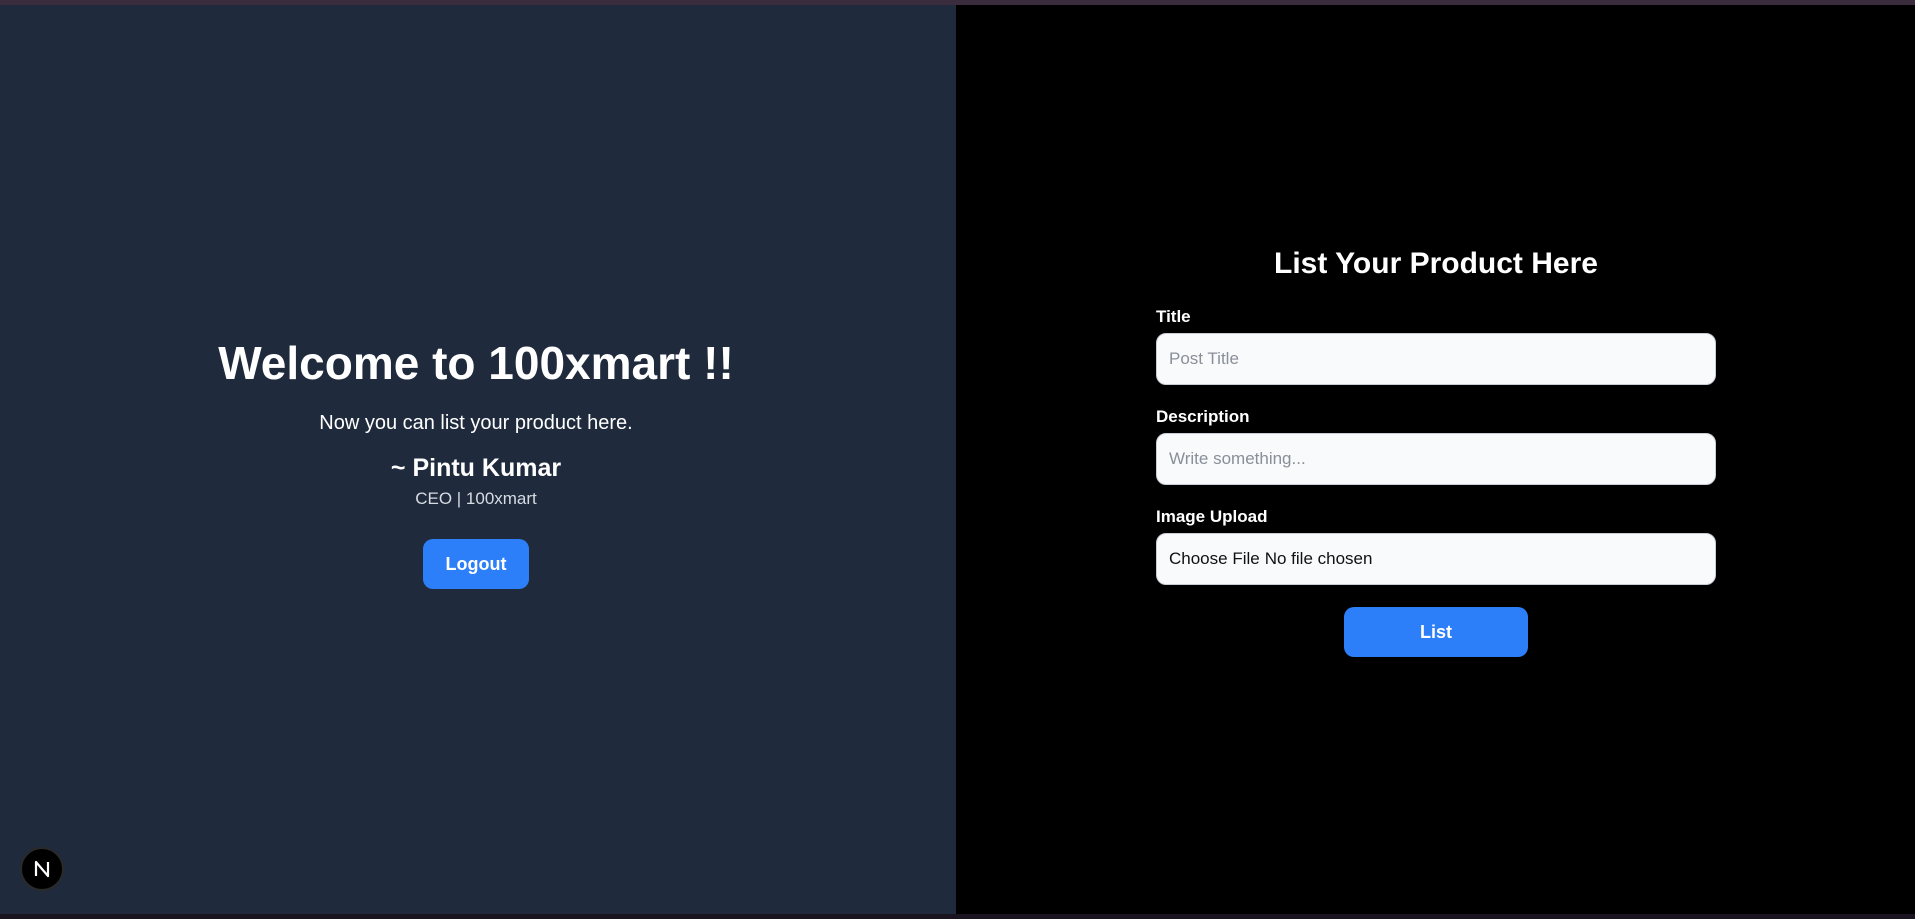 This screenshot has height=919, width=1915. I want to click on submit-wrap: List, so click(1436, 632).